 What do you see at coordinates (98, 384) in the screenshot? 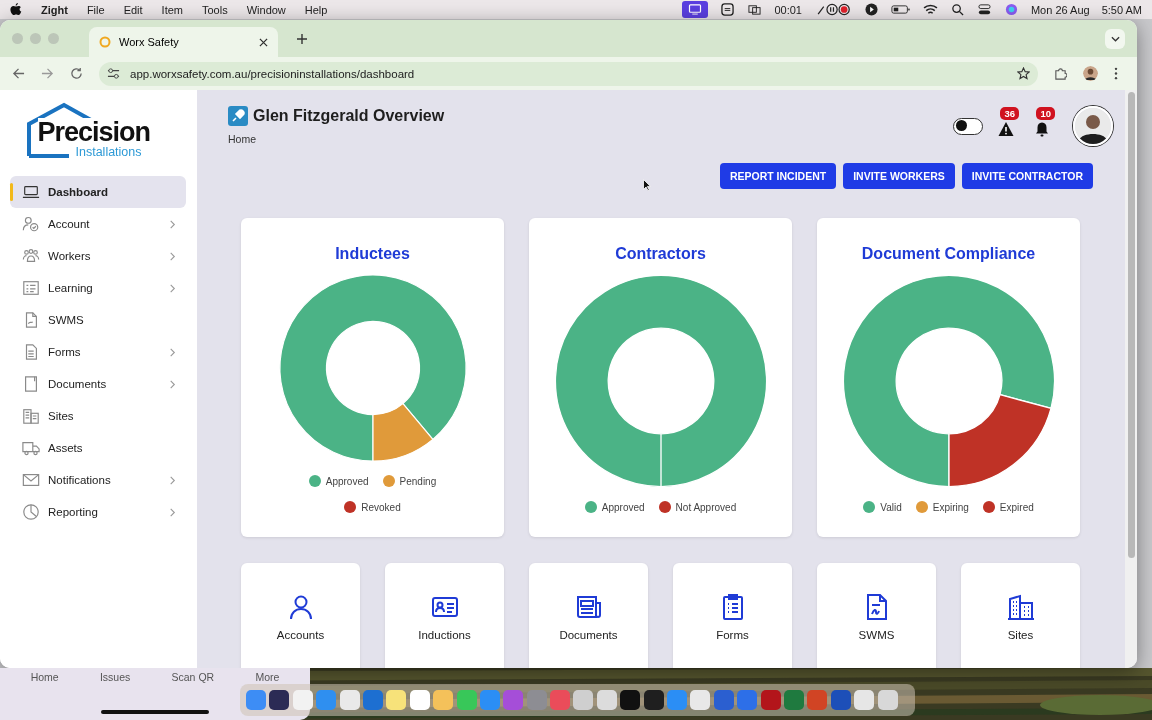
I see `sidebar-item: Documents` at bounding box center [98, 384].